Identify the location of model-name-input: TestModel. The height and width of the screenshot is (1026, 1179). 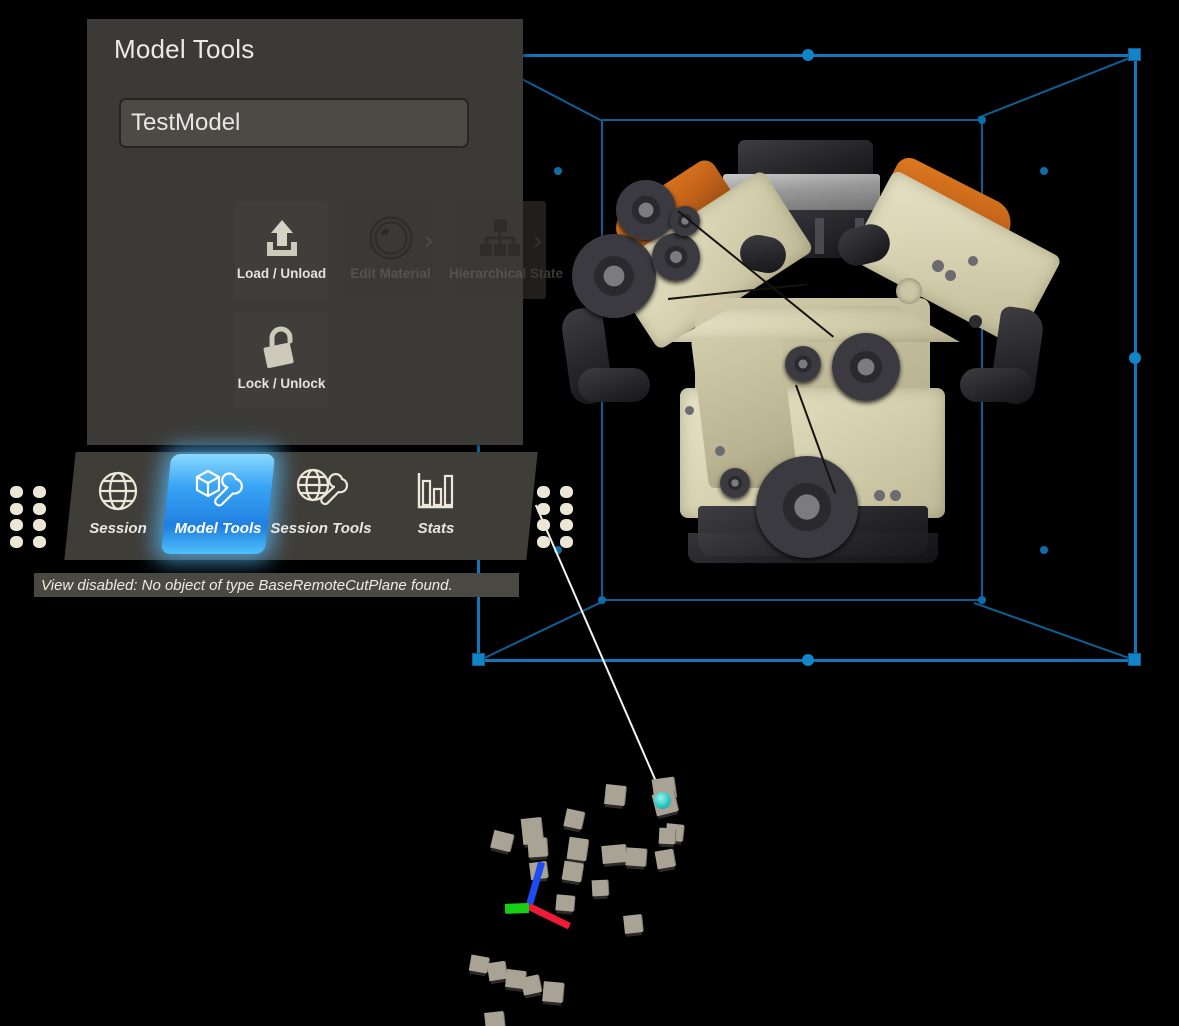
(294, 123).